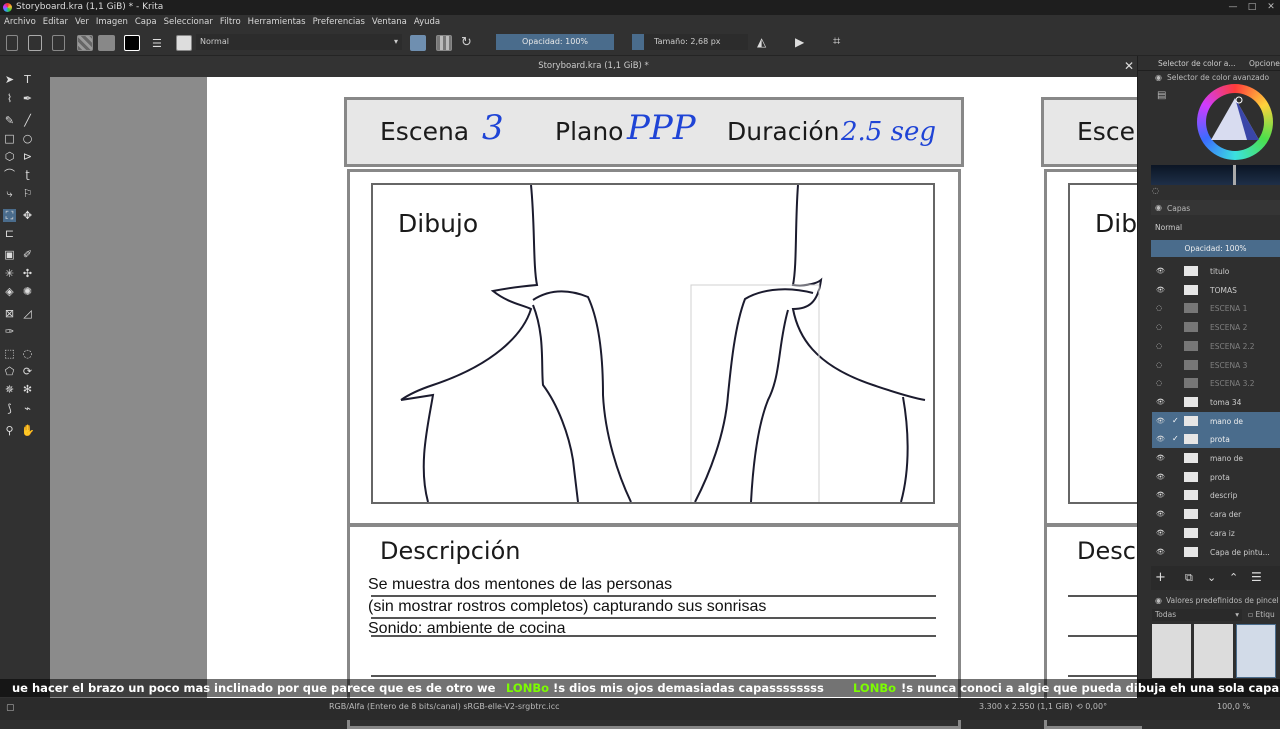  Describe the element at coordinates (27, 389) in the screenshot. I see `similar-select-icon: ✻` at that location.